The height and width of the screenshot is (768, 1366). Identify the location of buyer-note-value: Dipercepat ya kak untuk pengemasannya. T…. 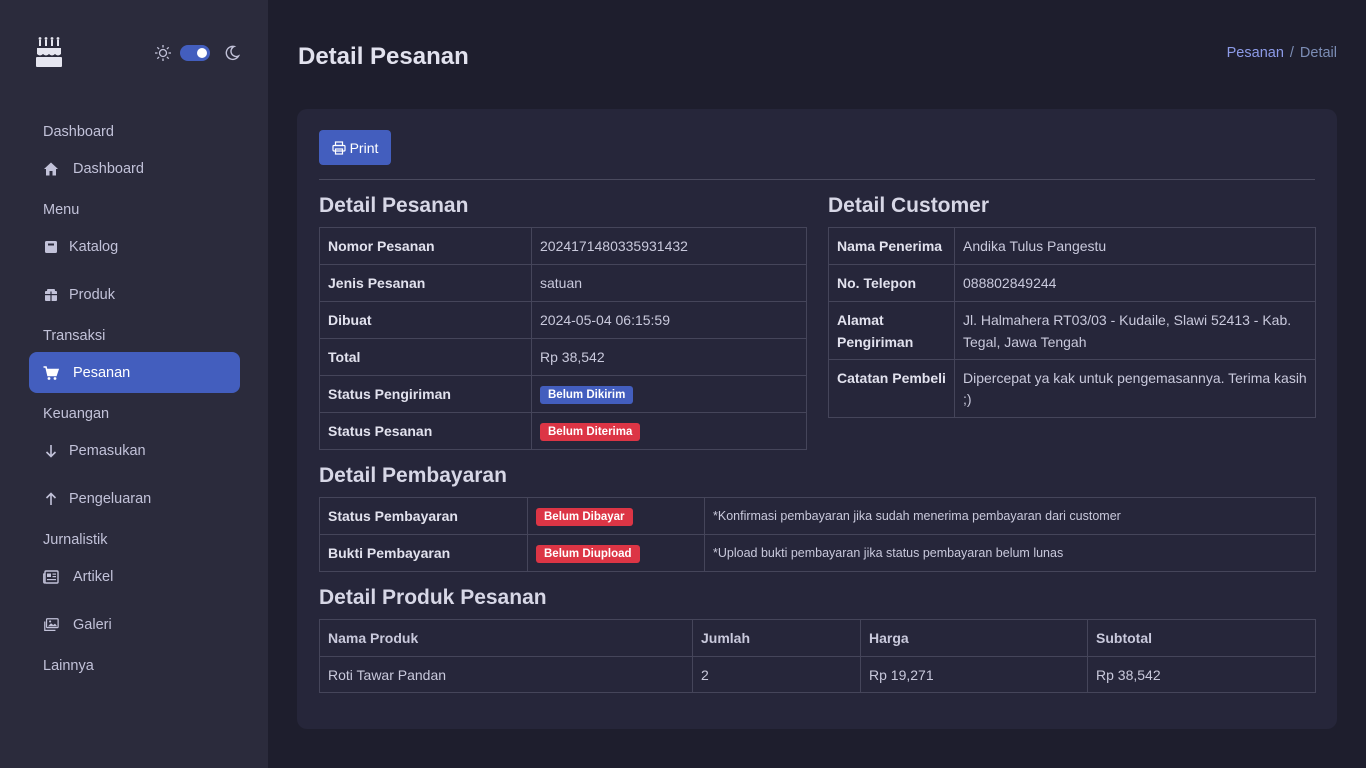
(1135, 388).